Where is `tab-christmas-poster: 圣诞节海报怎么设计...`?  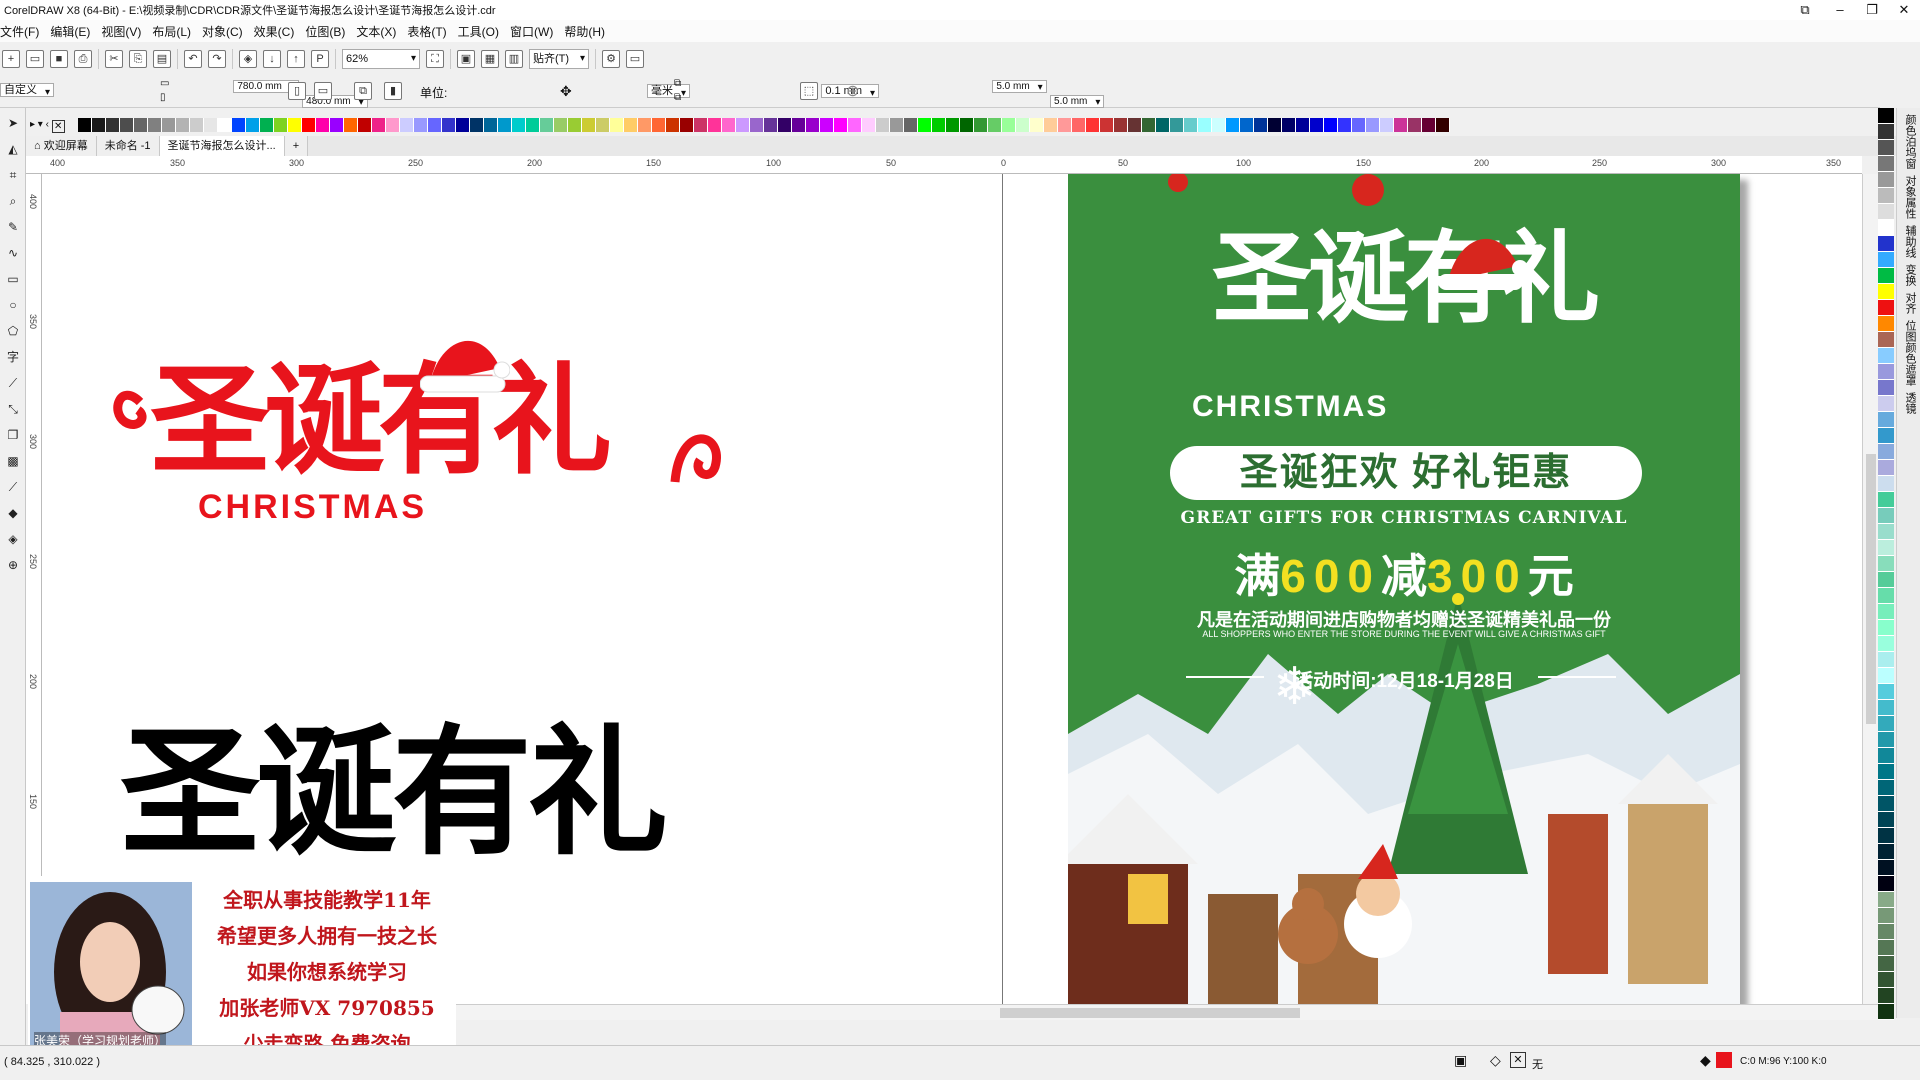 tab-christmas-poster: 圣诞节海报怎么设计... is located at coordinates (222, 146).